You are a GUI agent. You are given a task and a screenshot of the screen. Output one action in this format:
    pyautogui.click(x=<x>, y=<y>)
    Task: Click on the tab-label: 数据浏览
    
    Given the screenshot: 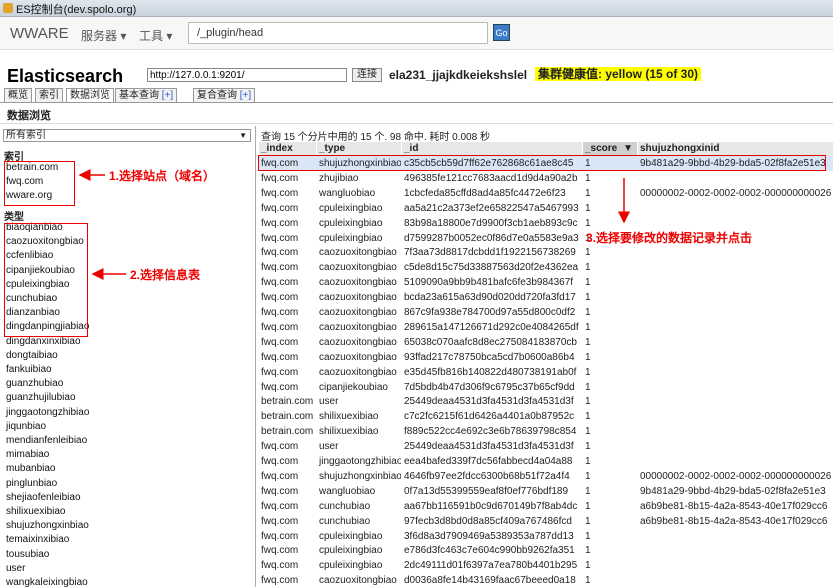 What is the action you would take?
    pyautogui.click(x=90, y=95)
    